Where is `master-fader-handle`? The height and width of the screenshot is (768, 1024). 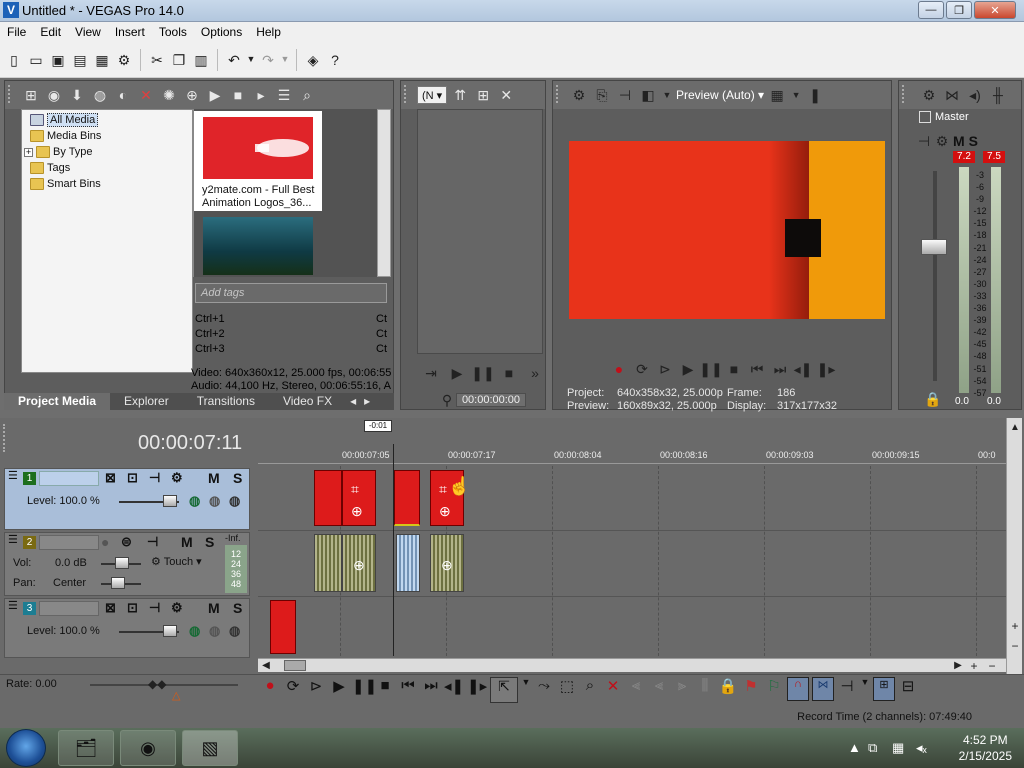 master-fader-handle is located at coordinates (934, 247).